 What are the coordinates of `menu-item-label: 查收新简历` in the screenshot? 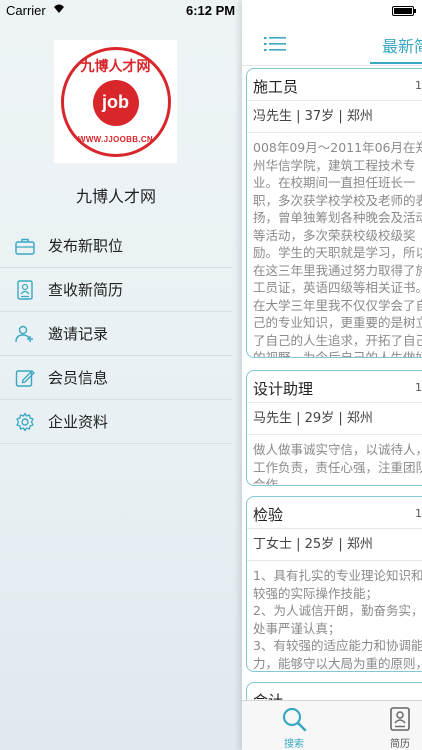 It's located at (86, 290).